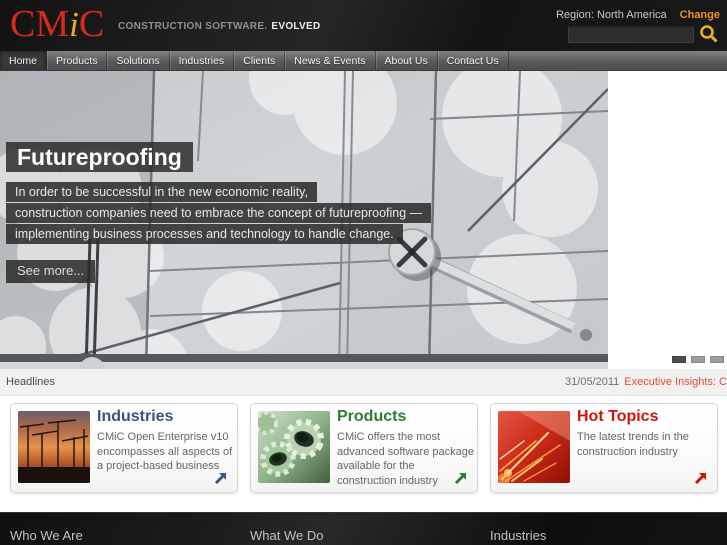 Image resolution: width=727 pixels, height=545 pixels. I want to click on nav-item-solutions: Solutions, so click(138, 60).